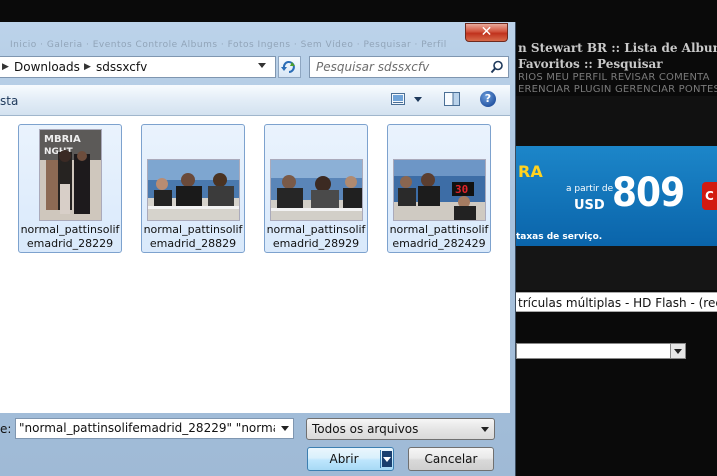  I want to click on filename-label: e:, so click(6, 429).